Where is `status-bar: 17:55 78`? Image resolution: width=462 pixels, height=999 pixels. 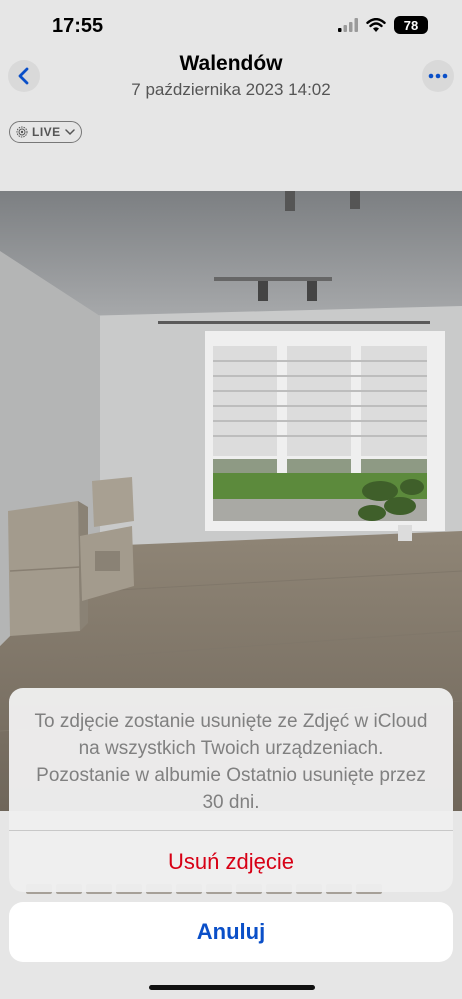 status-bar: 17:55 78 is located at coordinates (231, 26).